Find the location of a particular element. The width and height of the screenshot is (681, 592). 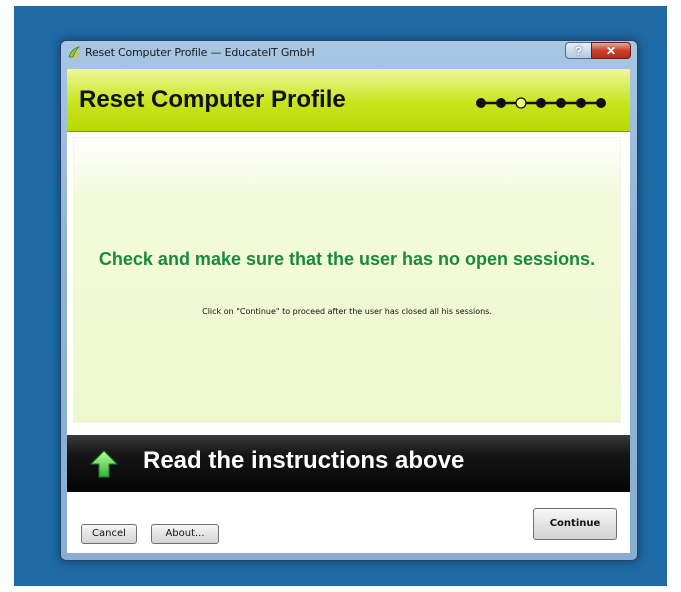

cancel-button: Cancel is located at coordinates (109, 534).